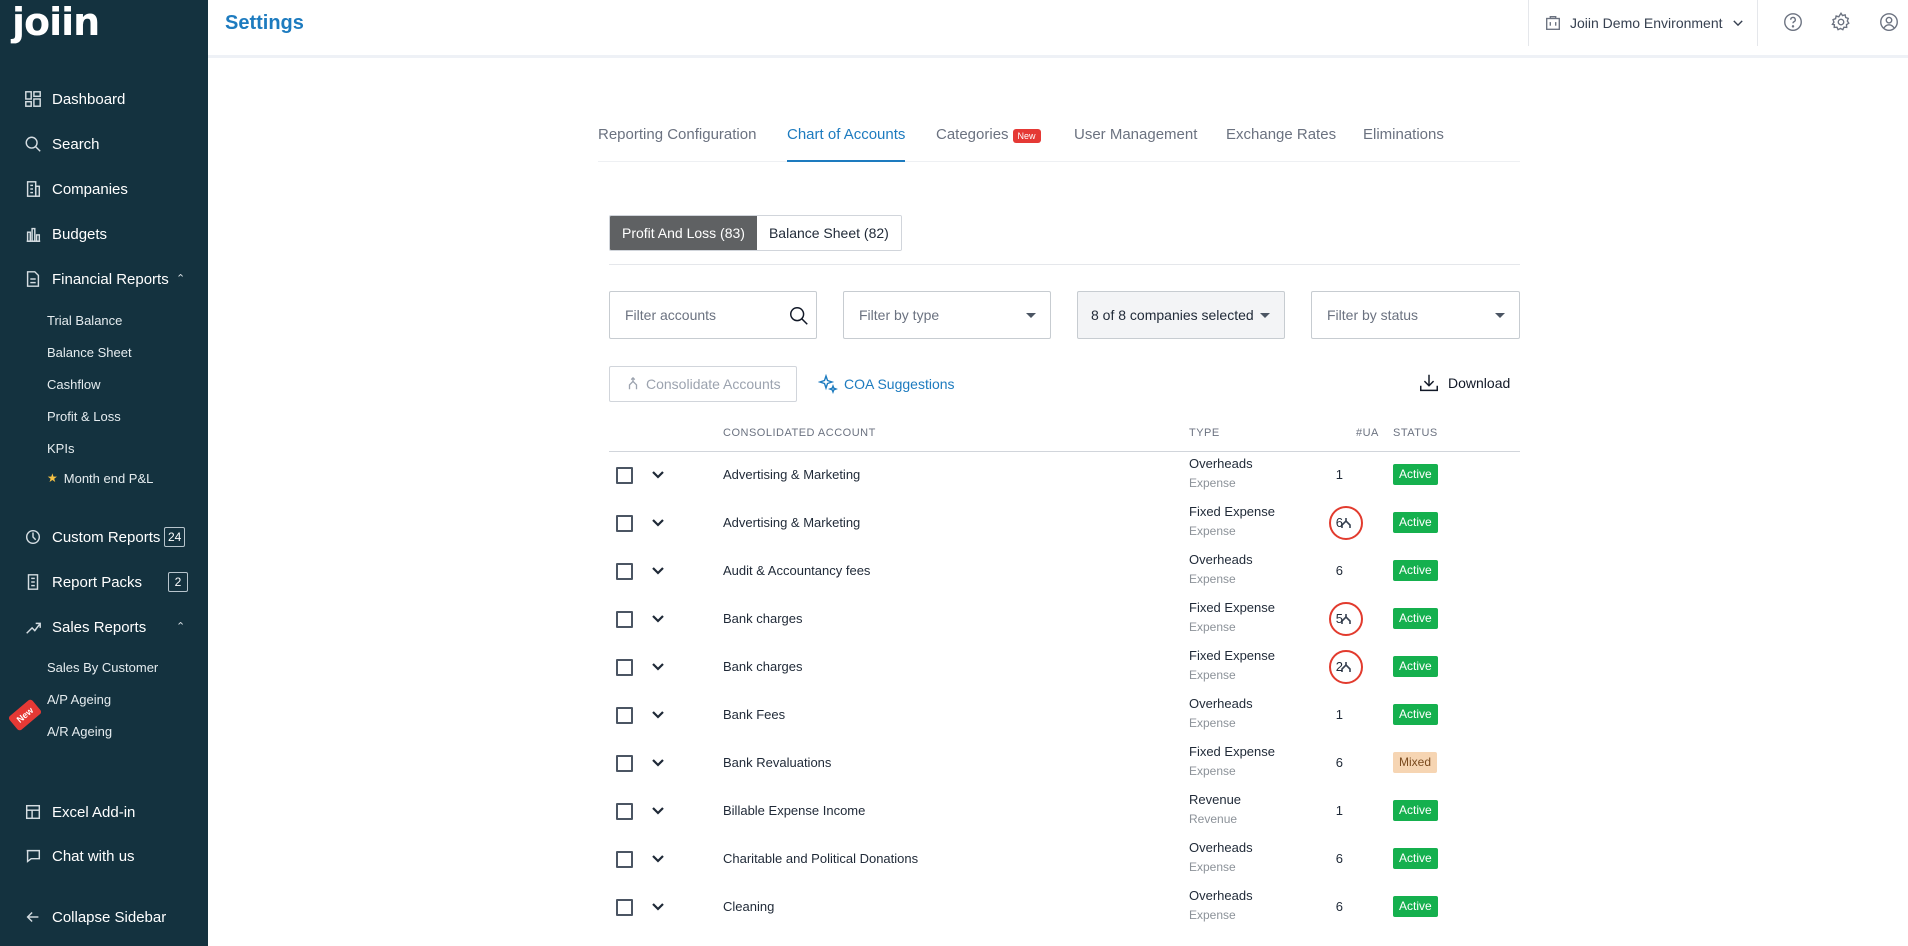 This screenshot has height=946, width=1908. I want to click on sidebar-item-dashboard: Dashboard, so click(104, 99).